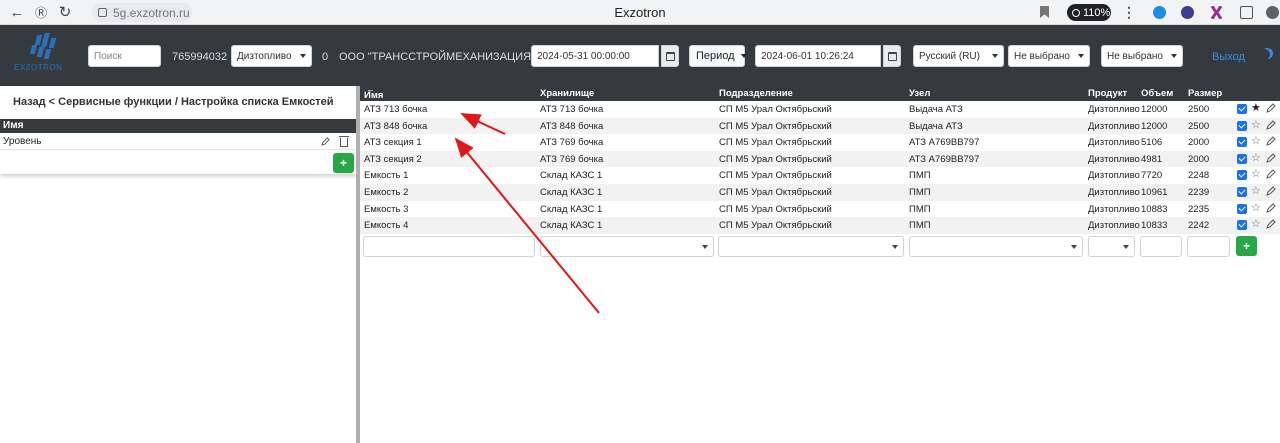  I want to click on puzzle-icon, so click(1246, 12).